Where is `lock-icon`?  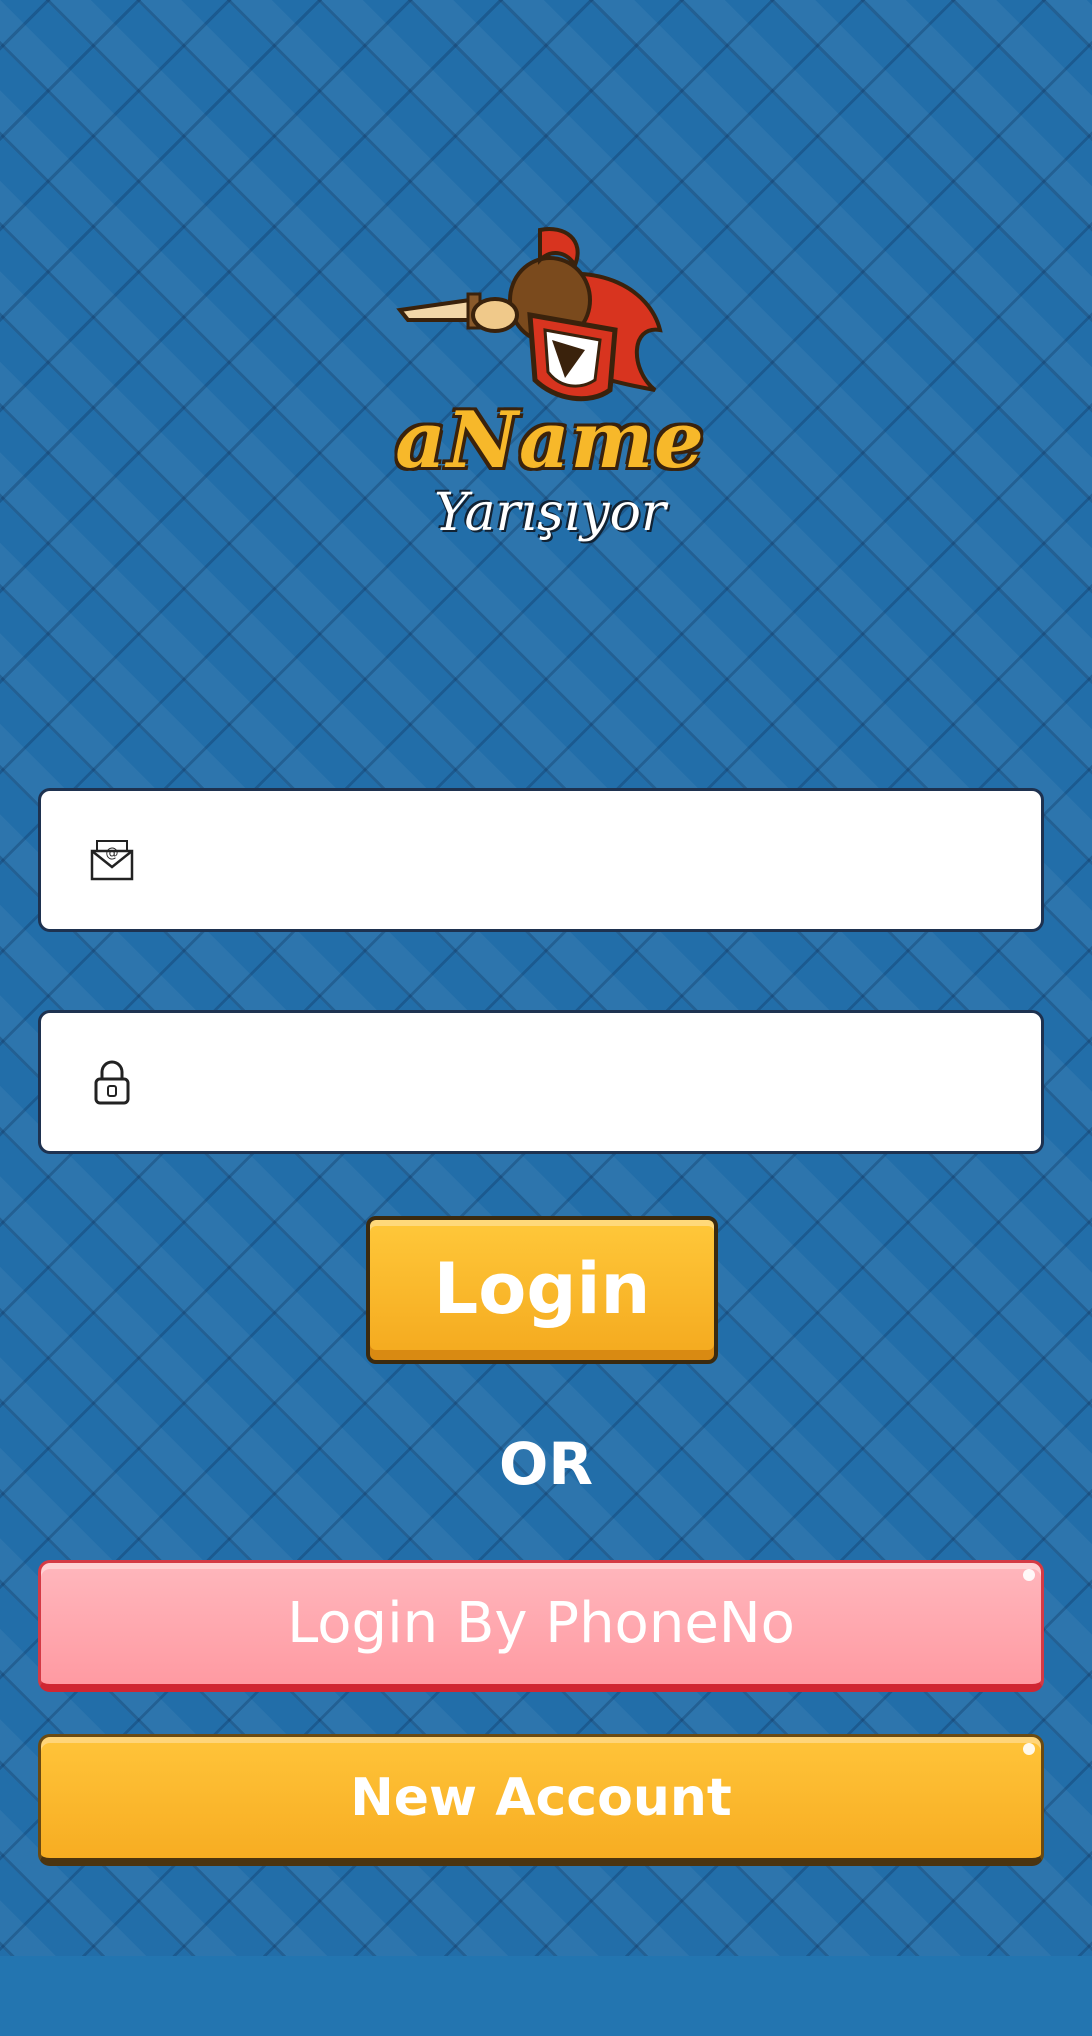
lock-icon is located at coordinates (112, 1082).